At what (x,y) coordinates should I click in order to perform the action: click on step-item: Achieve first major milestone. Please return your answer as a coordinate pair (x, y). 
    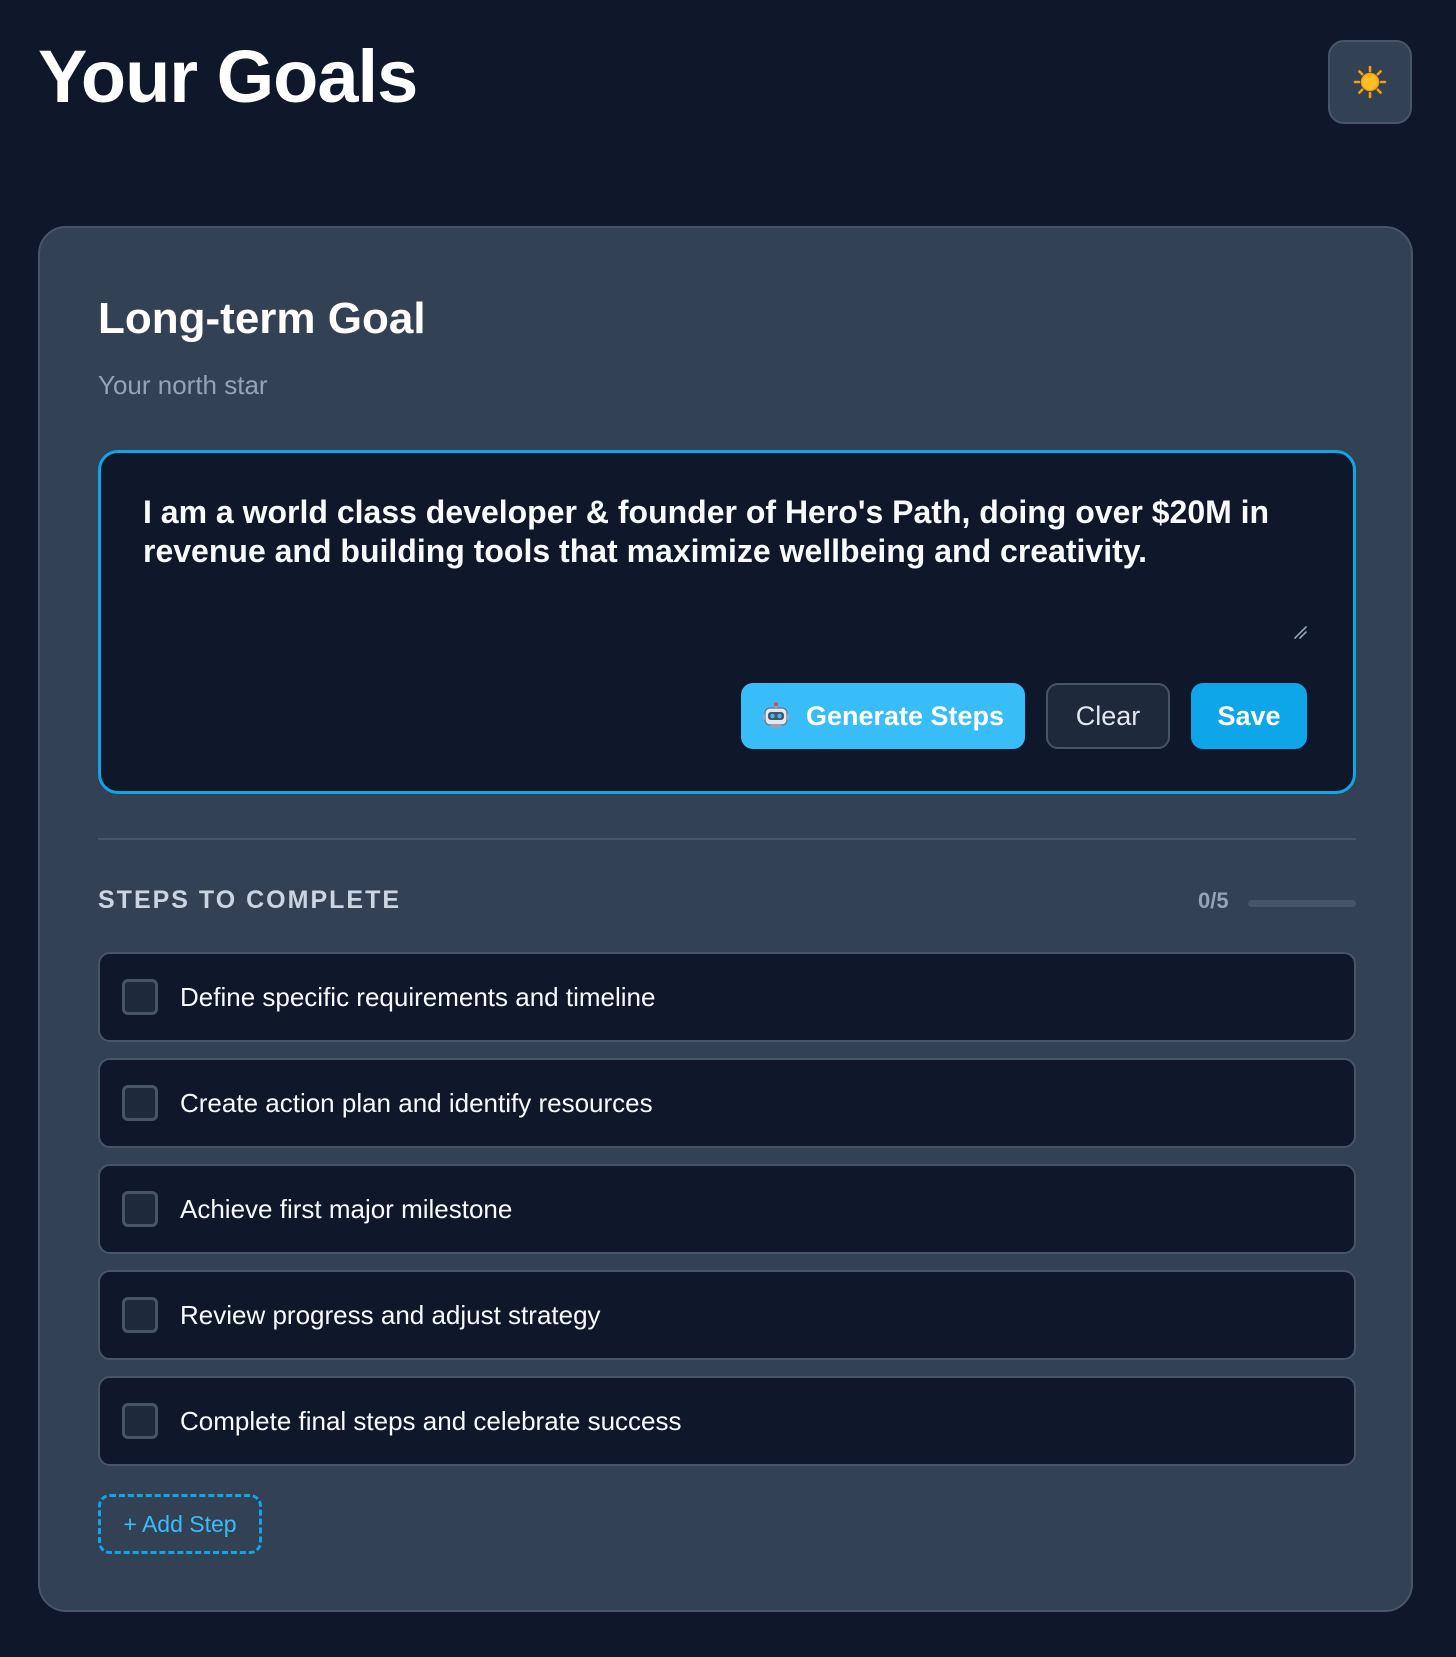
    Looking at the image, I should click on (727, 1209).